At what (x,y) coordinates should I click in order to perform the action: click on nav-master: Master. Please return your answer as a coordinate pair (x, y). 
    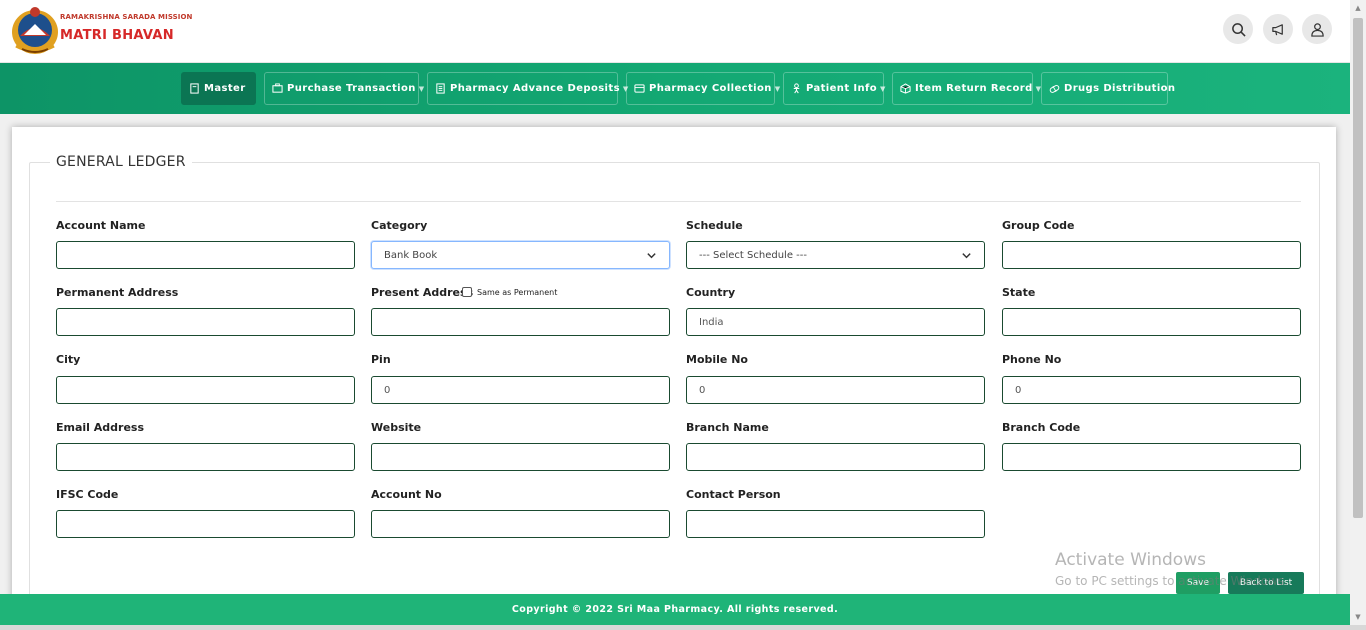
    Looking at the image, I should click on (218, 88).